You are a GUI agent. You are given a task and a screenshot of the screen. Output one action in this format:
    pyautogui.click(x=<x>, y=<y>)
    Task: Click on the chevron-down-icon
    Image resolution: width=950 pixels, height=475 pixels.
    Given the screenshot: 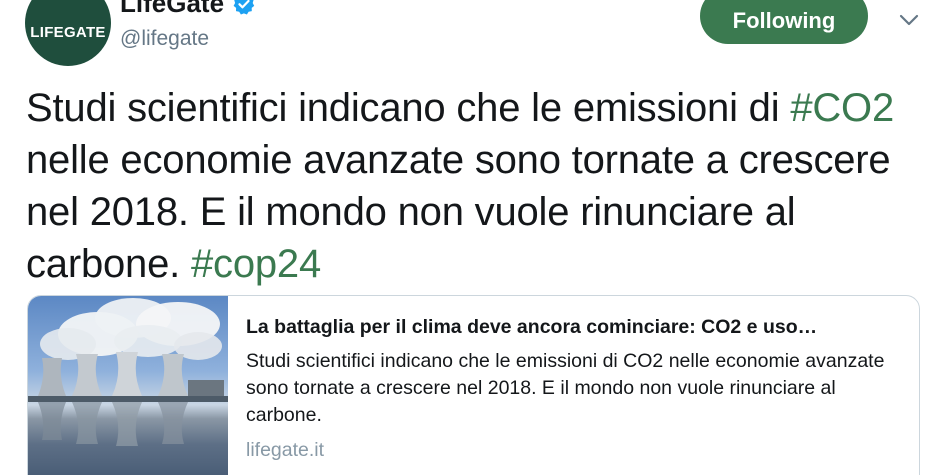 What is the action you would take?
    pyautogui.click(x=909, y=20)
    